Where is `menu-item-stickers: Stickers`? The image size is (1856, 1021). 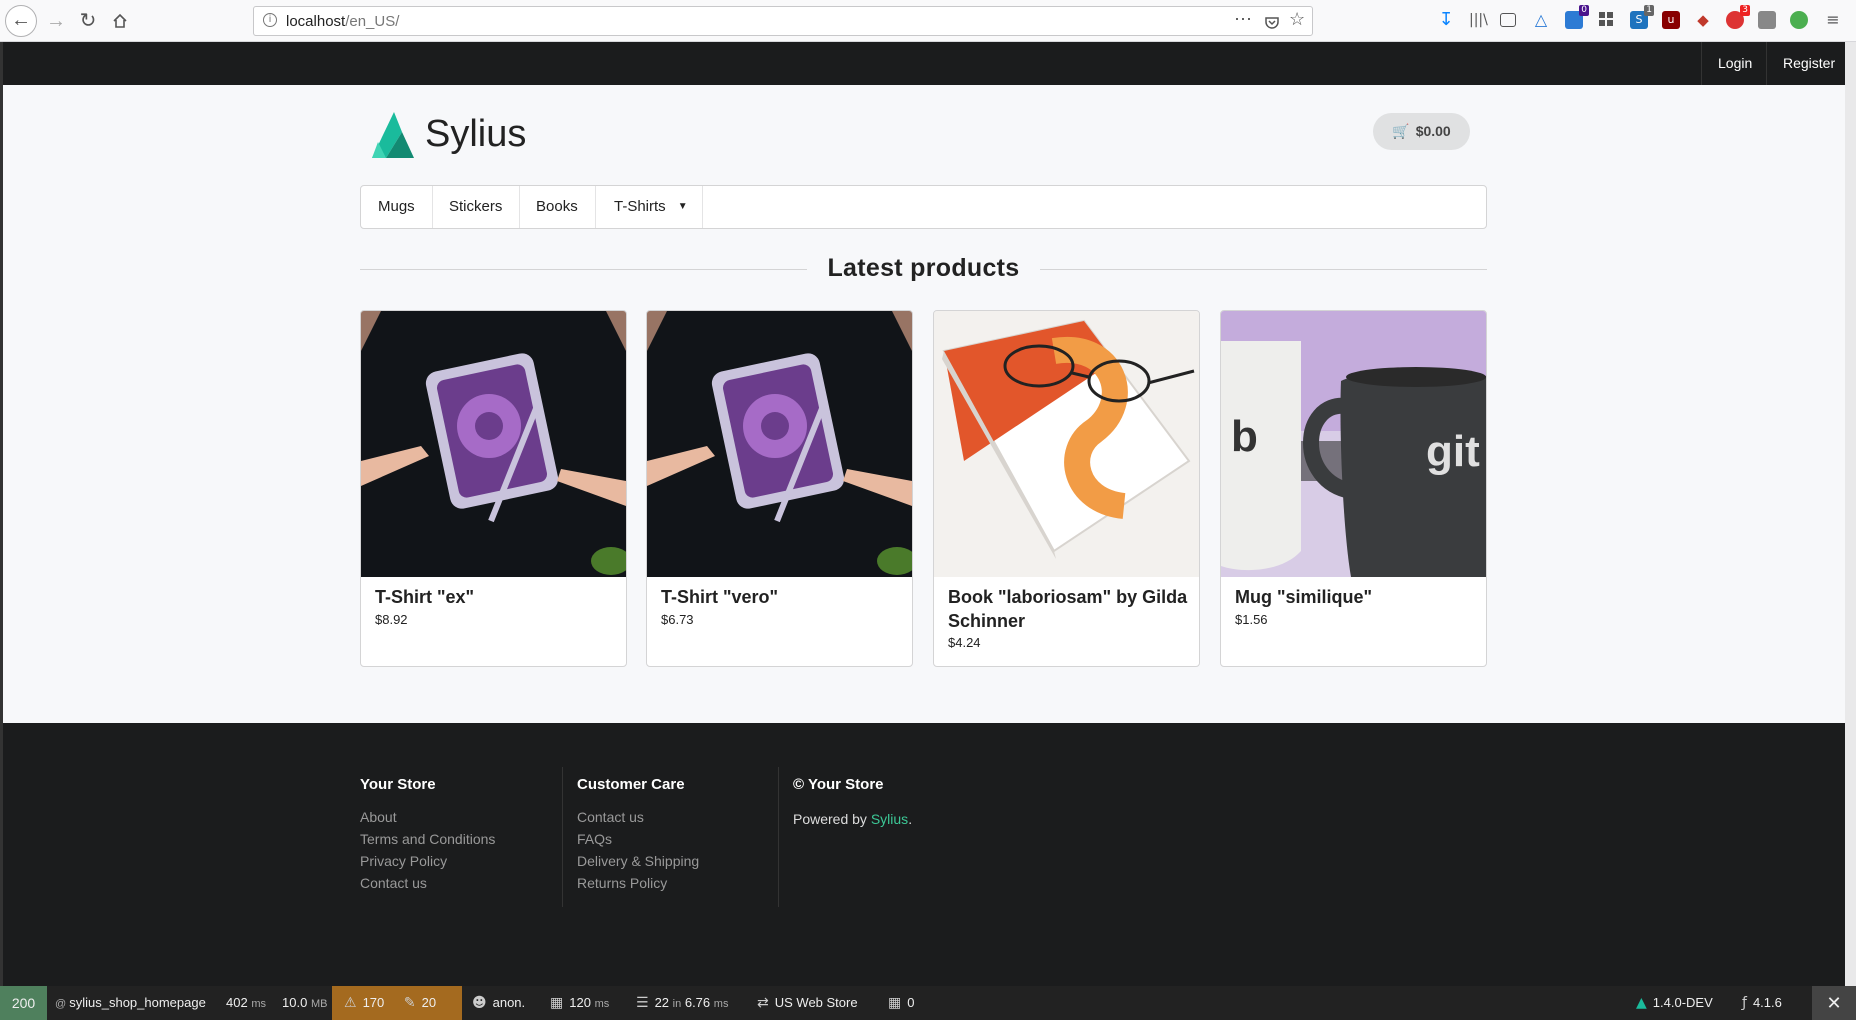 menu-item-stickers: Stickers is located at coordinates (476, 207).